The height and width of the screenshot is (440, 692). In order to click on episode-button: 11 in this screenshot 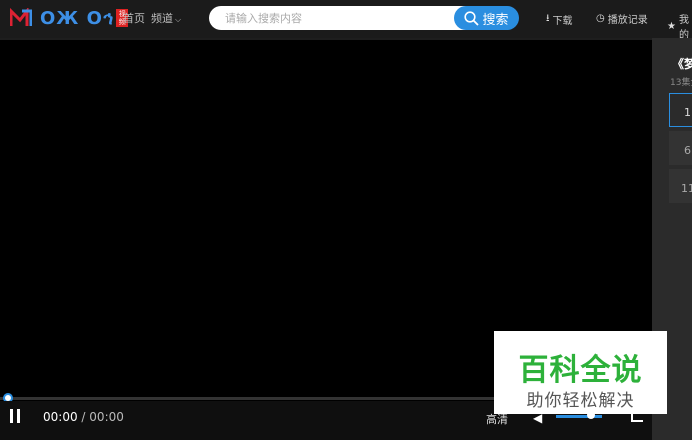, I will do `click(680, 186)`.